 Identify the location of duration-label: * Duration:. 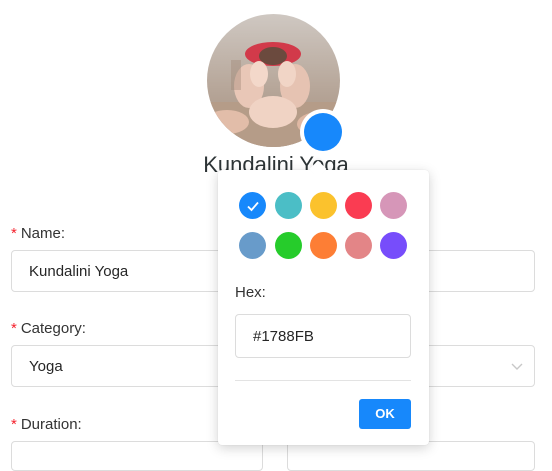
(46, 424).